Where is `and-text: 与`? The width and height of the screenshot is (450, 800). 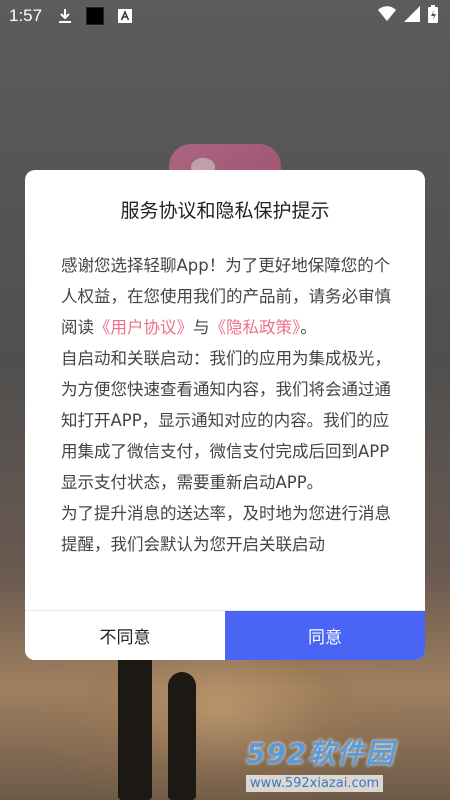
and-text: 与 is located at coordinates (201, 327).